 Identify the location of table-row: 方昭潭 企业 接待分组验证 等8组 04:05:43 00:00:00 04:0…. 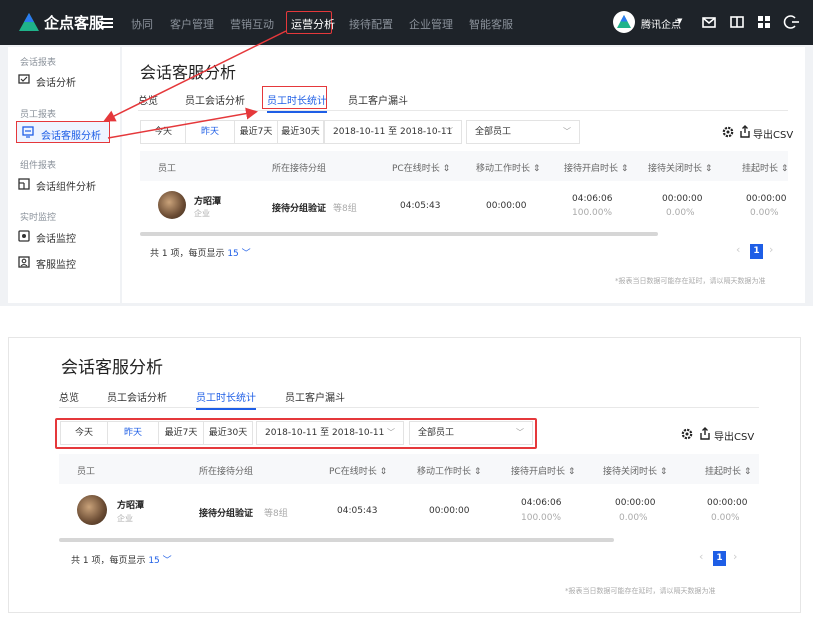
(409, 510).